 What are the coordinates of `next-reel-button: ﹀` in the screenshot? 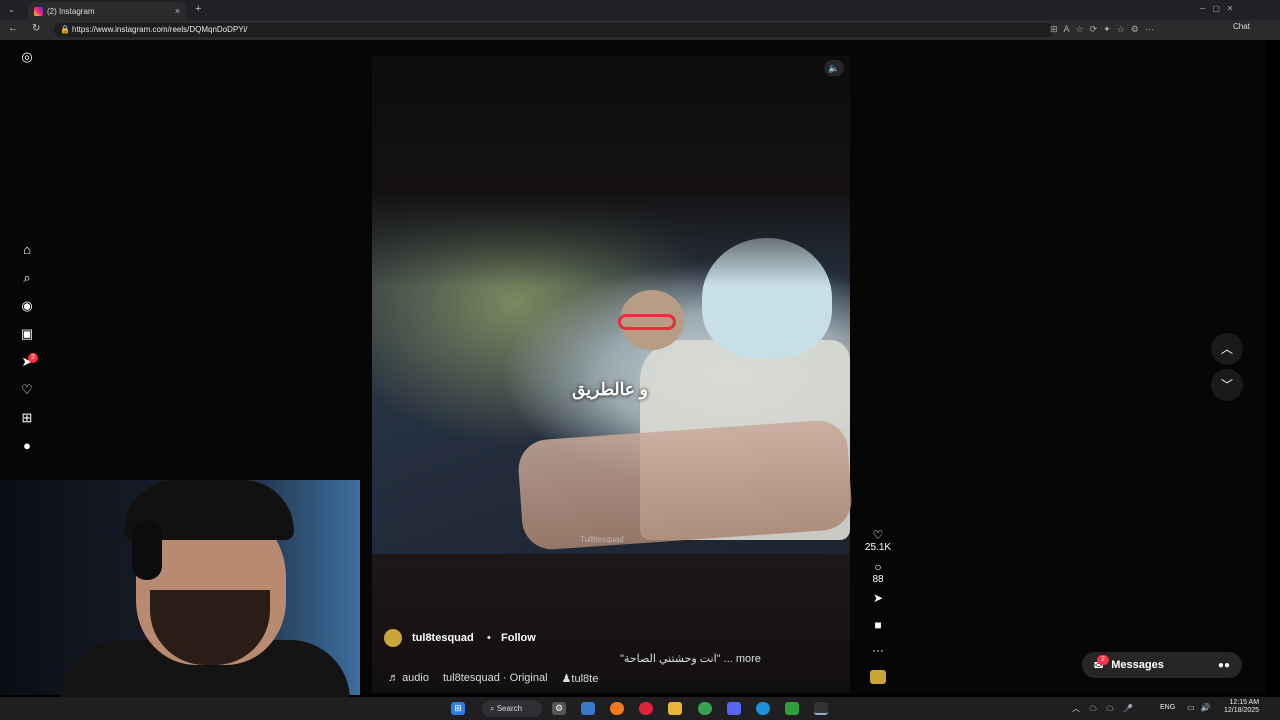 It's located at (1227, 385).